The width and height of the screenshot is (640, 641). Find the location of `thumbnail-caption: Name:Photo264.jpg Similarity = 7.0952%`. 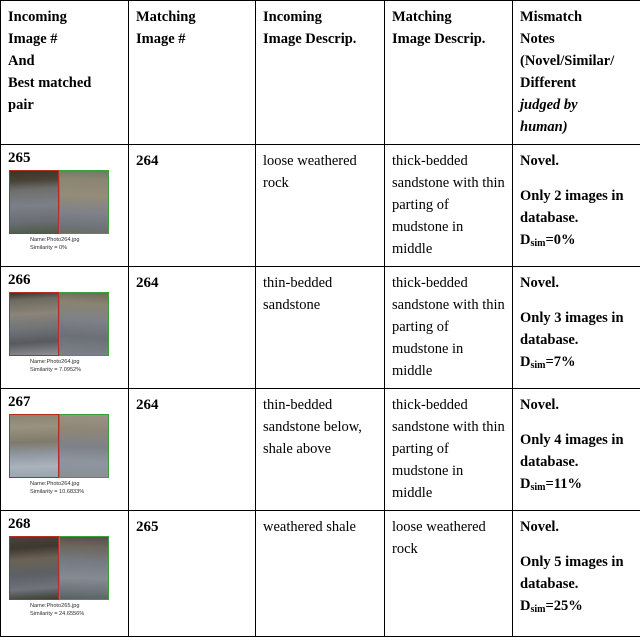

thumbnail-caption: Name:Photo264.jpg Similarity = 7.0952% is located at coordinates (76, 366).